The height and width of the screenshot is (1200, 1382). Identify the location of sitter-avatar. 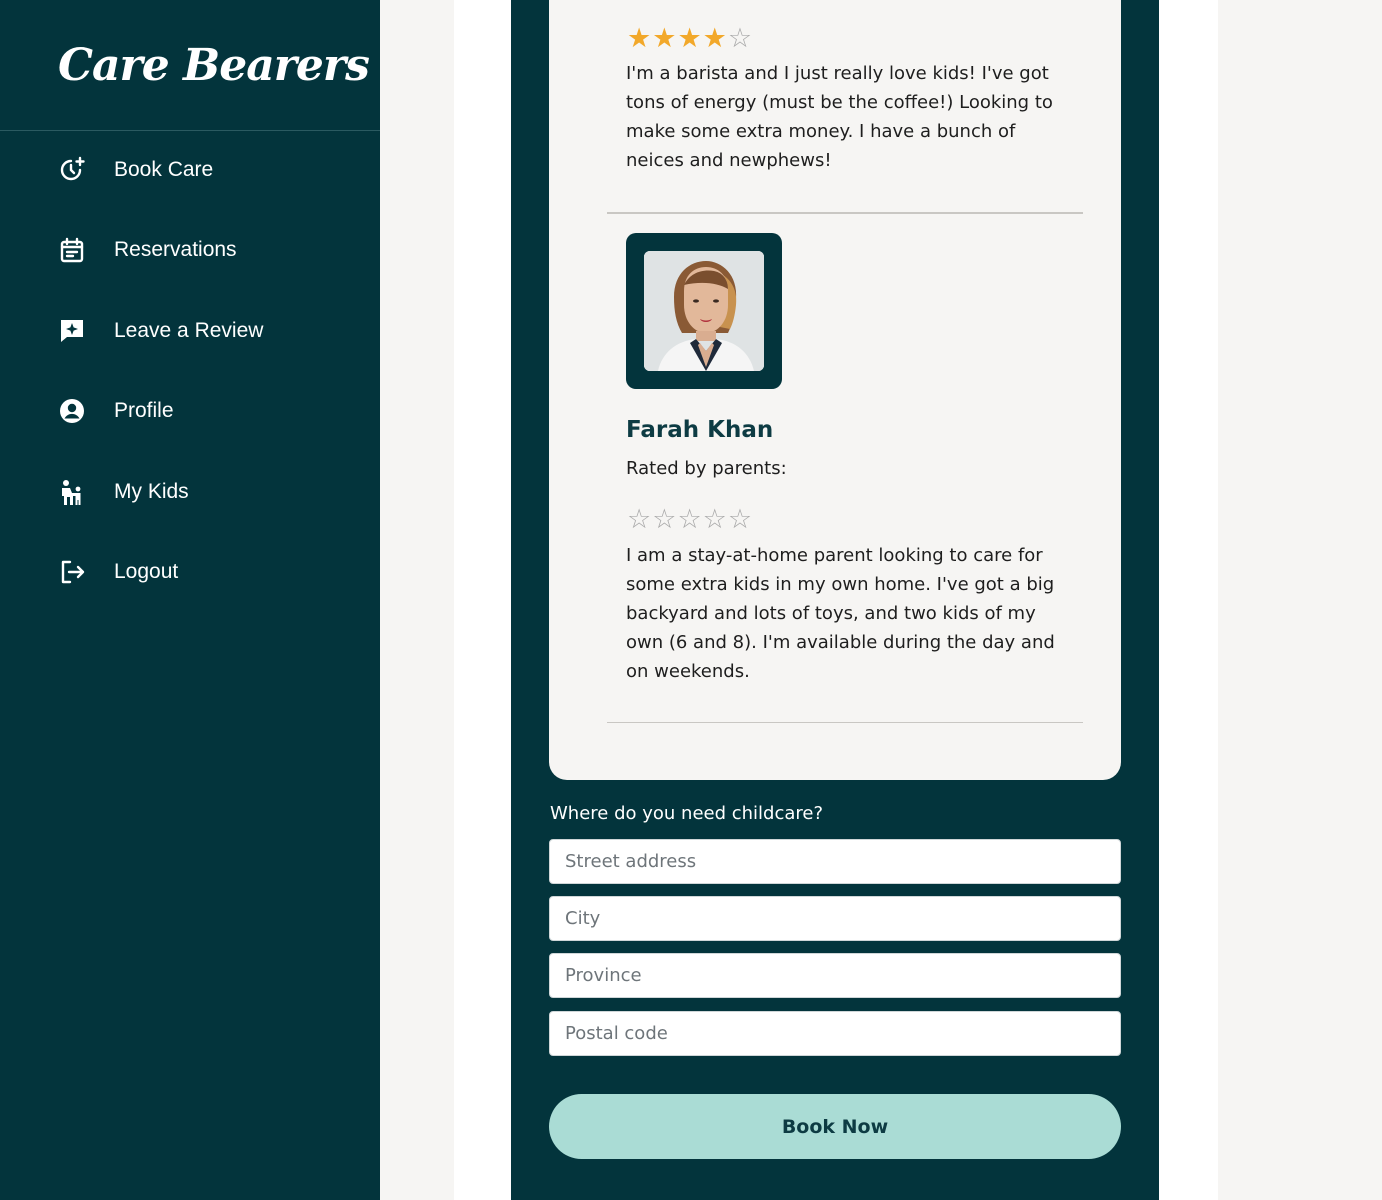
(704, 311).